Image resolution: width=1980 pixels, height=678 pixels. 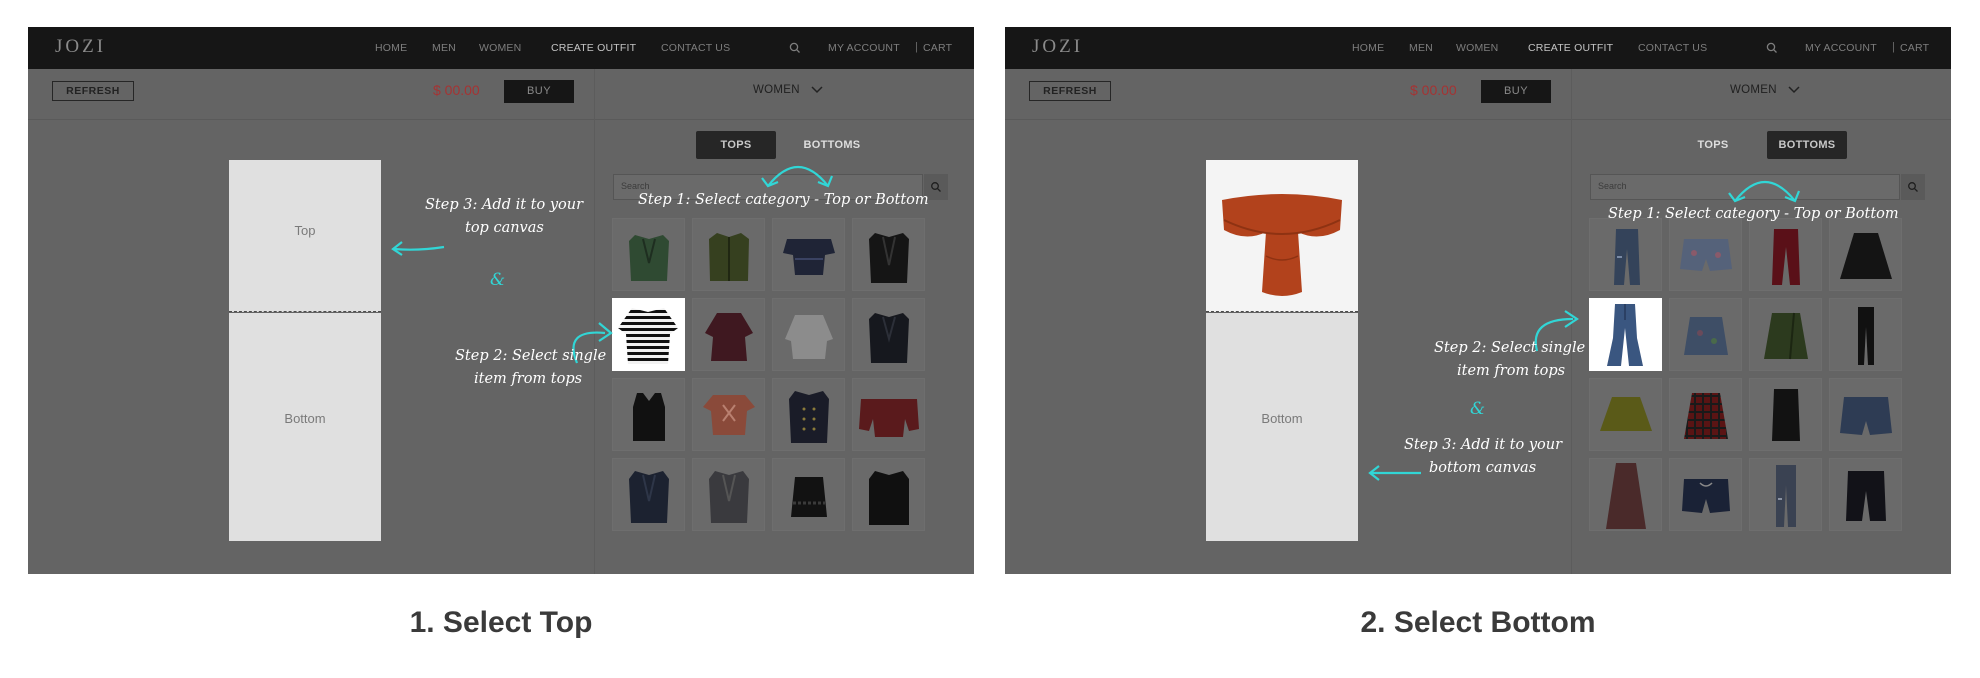 I want to click on annotation-step3-line2: bottom canvas, so click(x=1483, y=468).